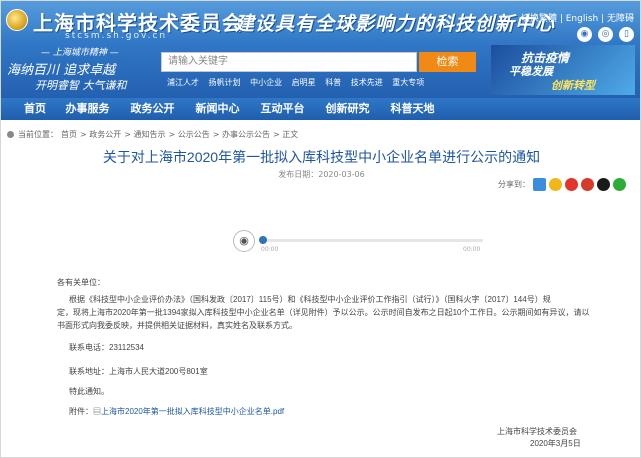 The image size is (641, 458). I want to click on search-input: 请输入关键字, so click(289, 62).